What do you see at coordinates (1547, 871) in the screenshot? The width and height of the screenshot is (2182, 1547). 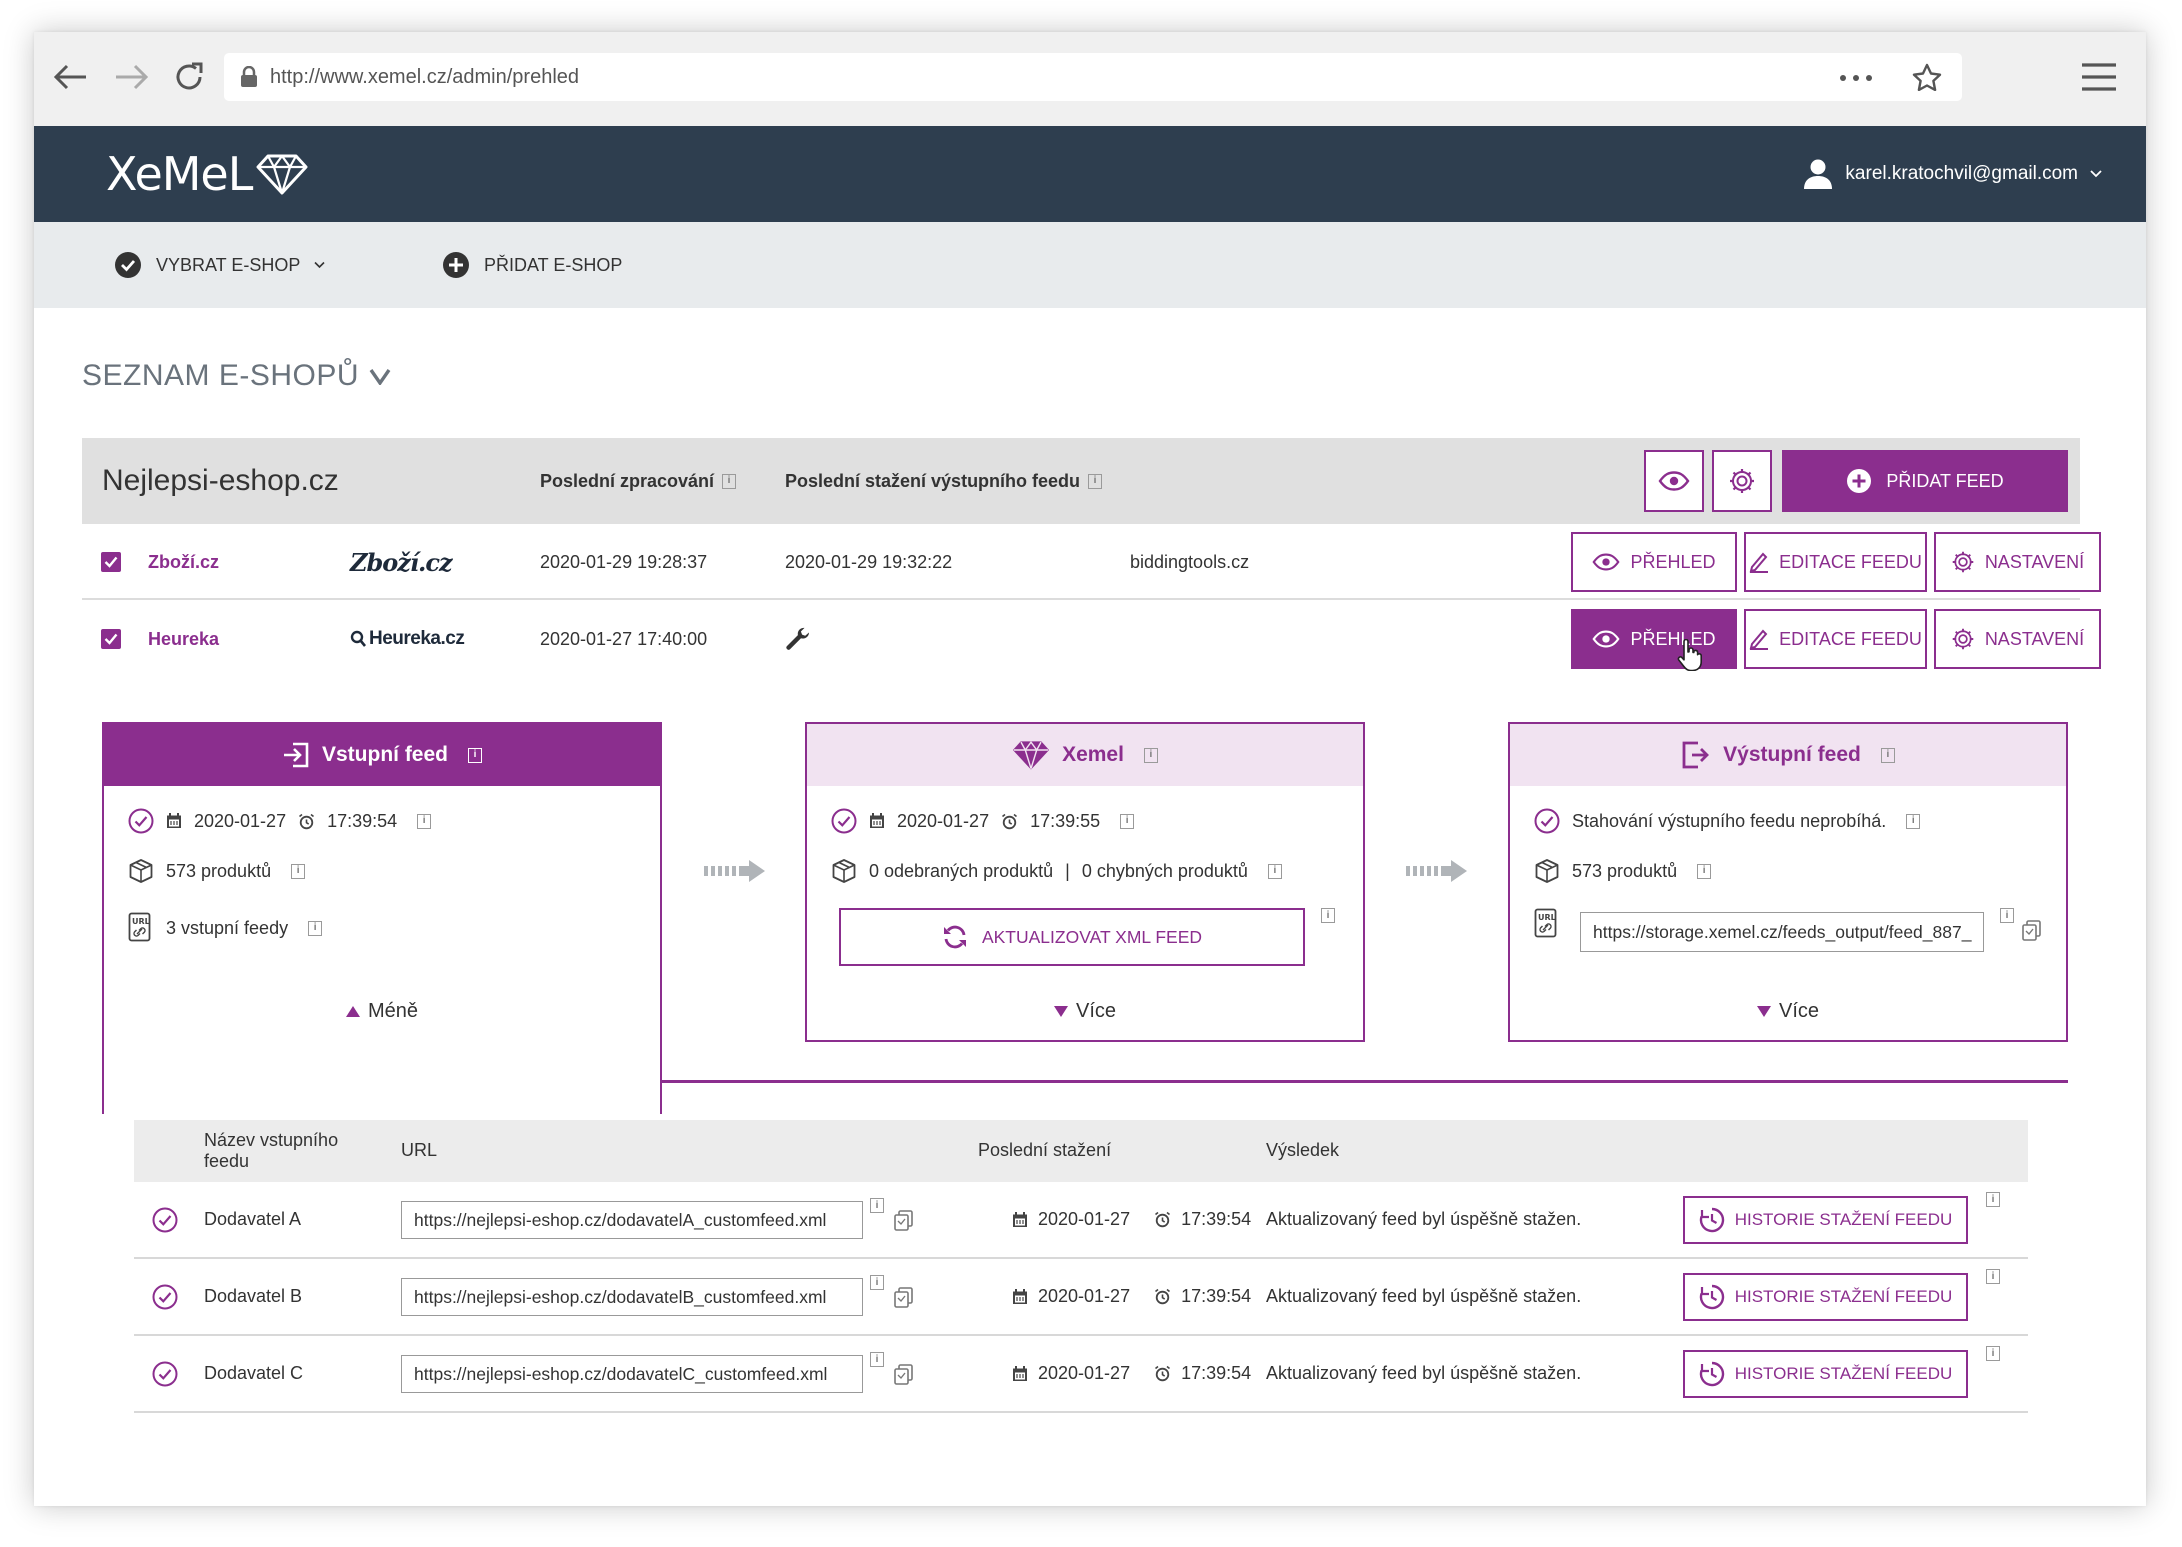 I see `box-icon` at bounding box center [1547, 871].